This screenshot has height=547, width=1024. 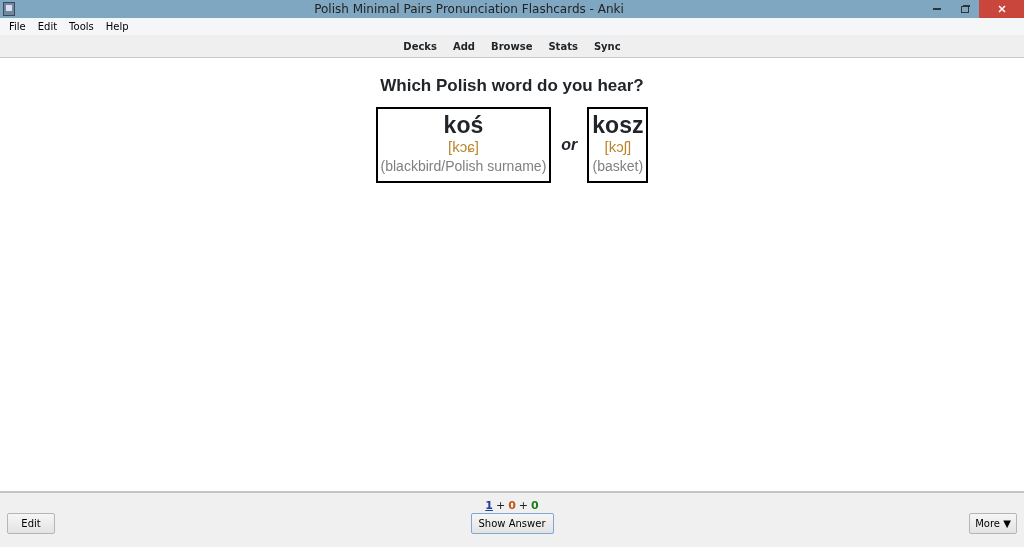 What do you see at coordinates (607, 46) in the screenshot?
I see `toolbar-link: Sync` at bounding box center [607, 46].